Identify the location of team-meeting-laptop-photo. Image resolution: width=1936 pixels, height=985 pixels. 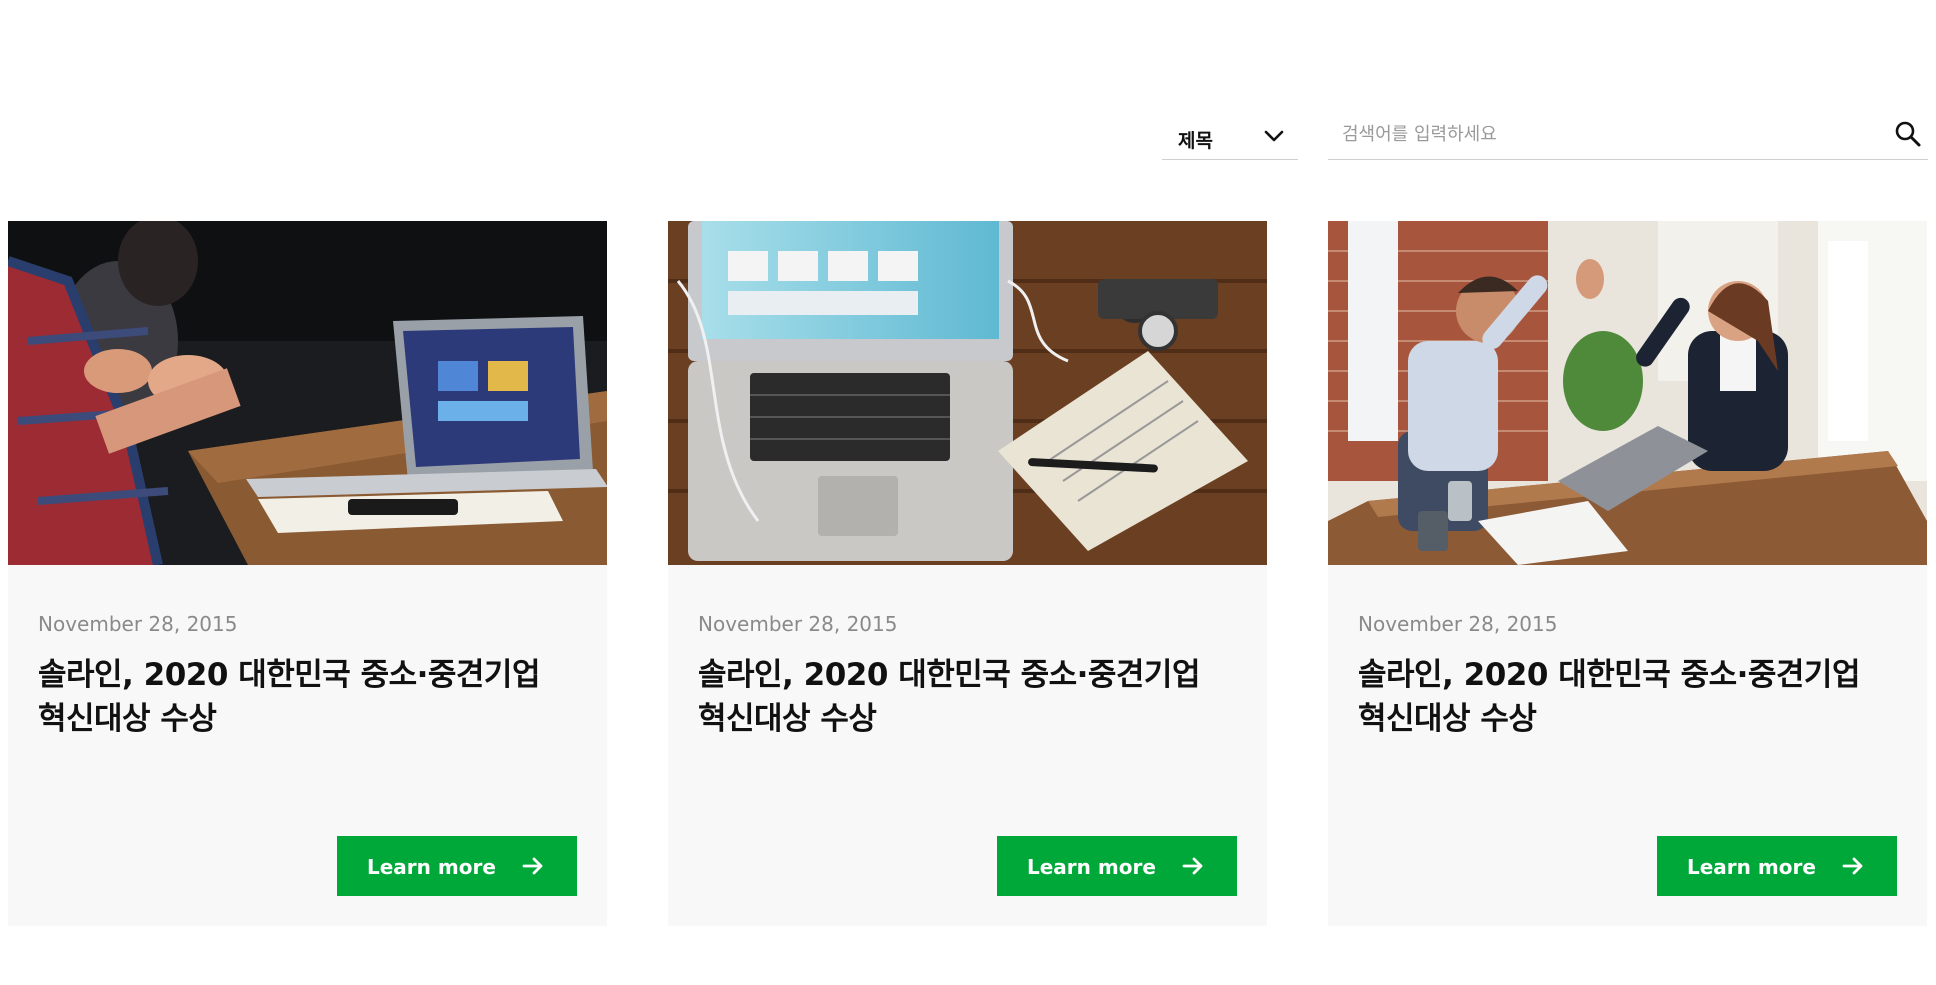
(307, 393).